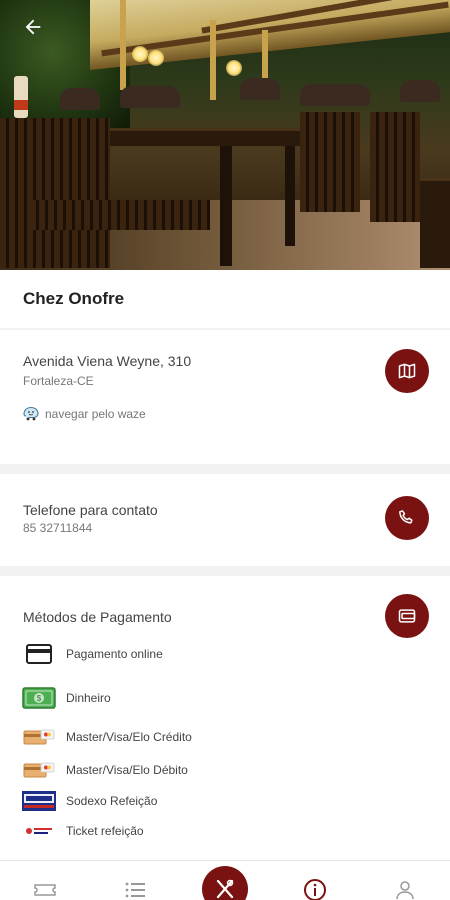  I want to click on map-icon, so click(407, 371).